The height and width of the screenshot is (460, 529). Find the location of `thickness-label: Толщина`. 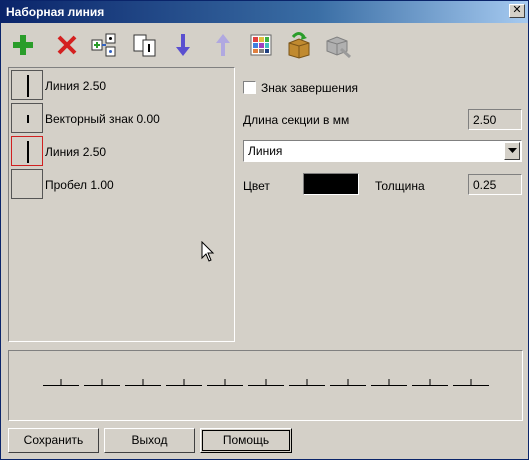

thickness-label: Толщина is located at coordinates (400, 186).